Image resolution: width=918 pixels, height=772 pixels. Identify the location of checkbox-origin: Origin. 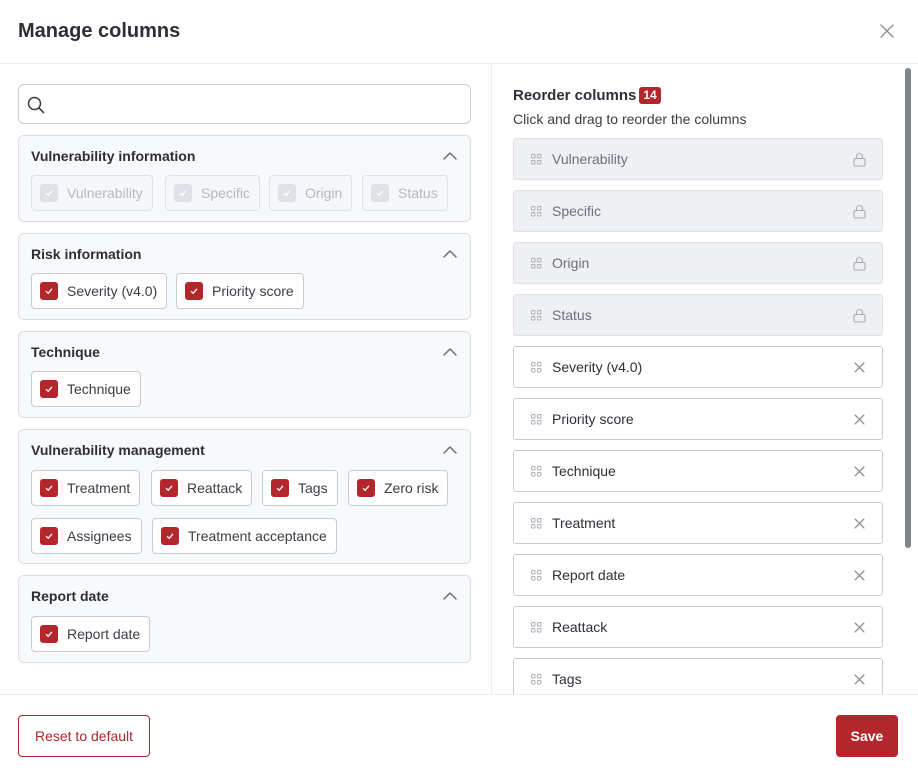
(311, 193).